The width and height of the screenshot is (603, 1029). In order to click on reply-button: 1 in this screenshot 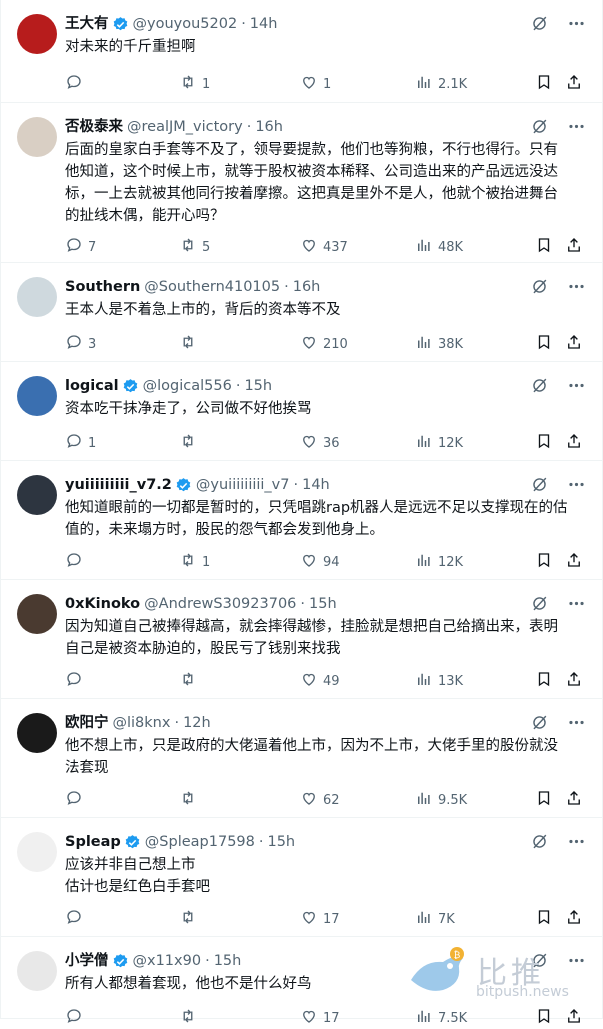, I will do `click(80, 443)`.